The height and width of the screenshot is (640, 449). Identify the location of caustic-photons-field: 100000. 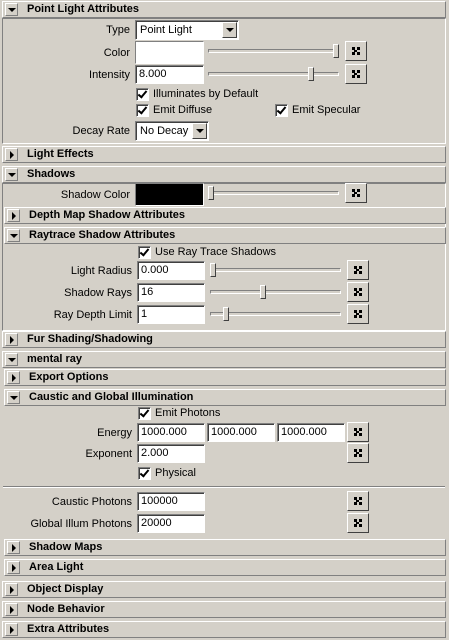
(171, 501).